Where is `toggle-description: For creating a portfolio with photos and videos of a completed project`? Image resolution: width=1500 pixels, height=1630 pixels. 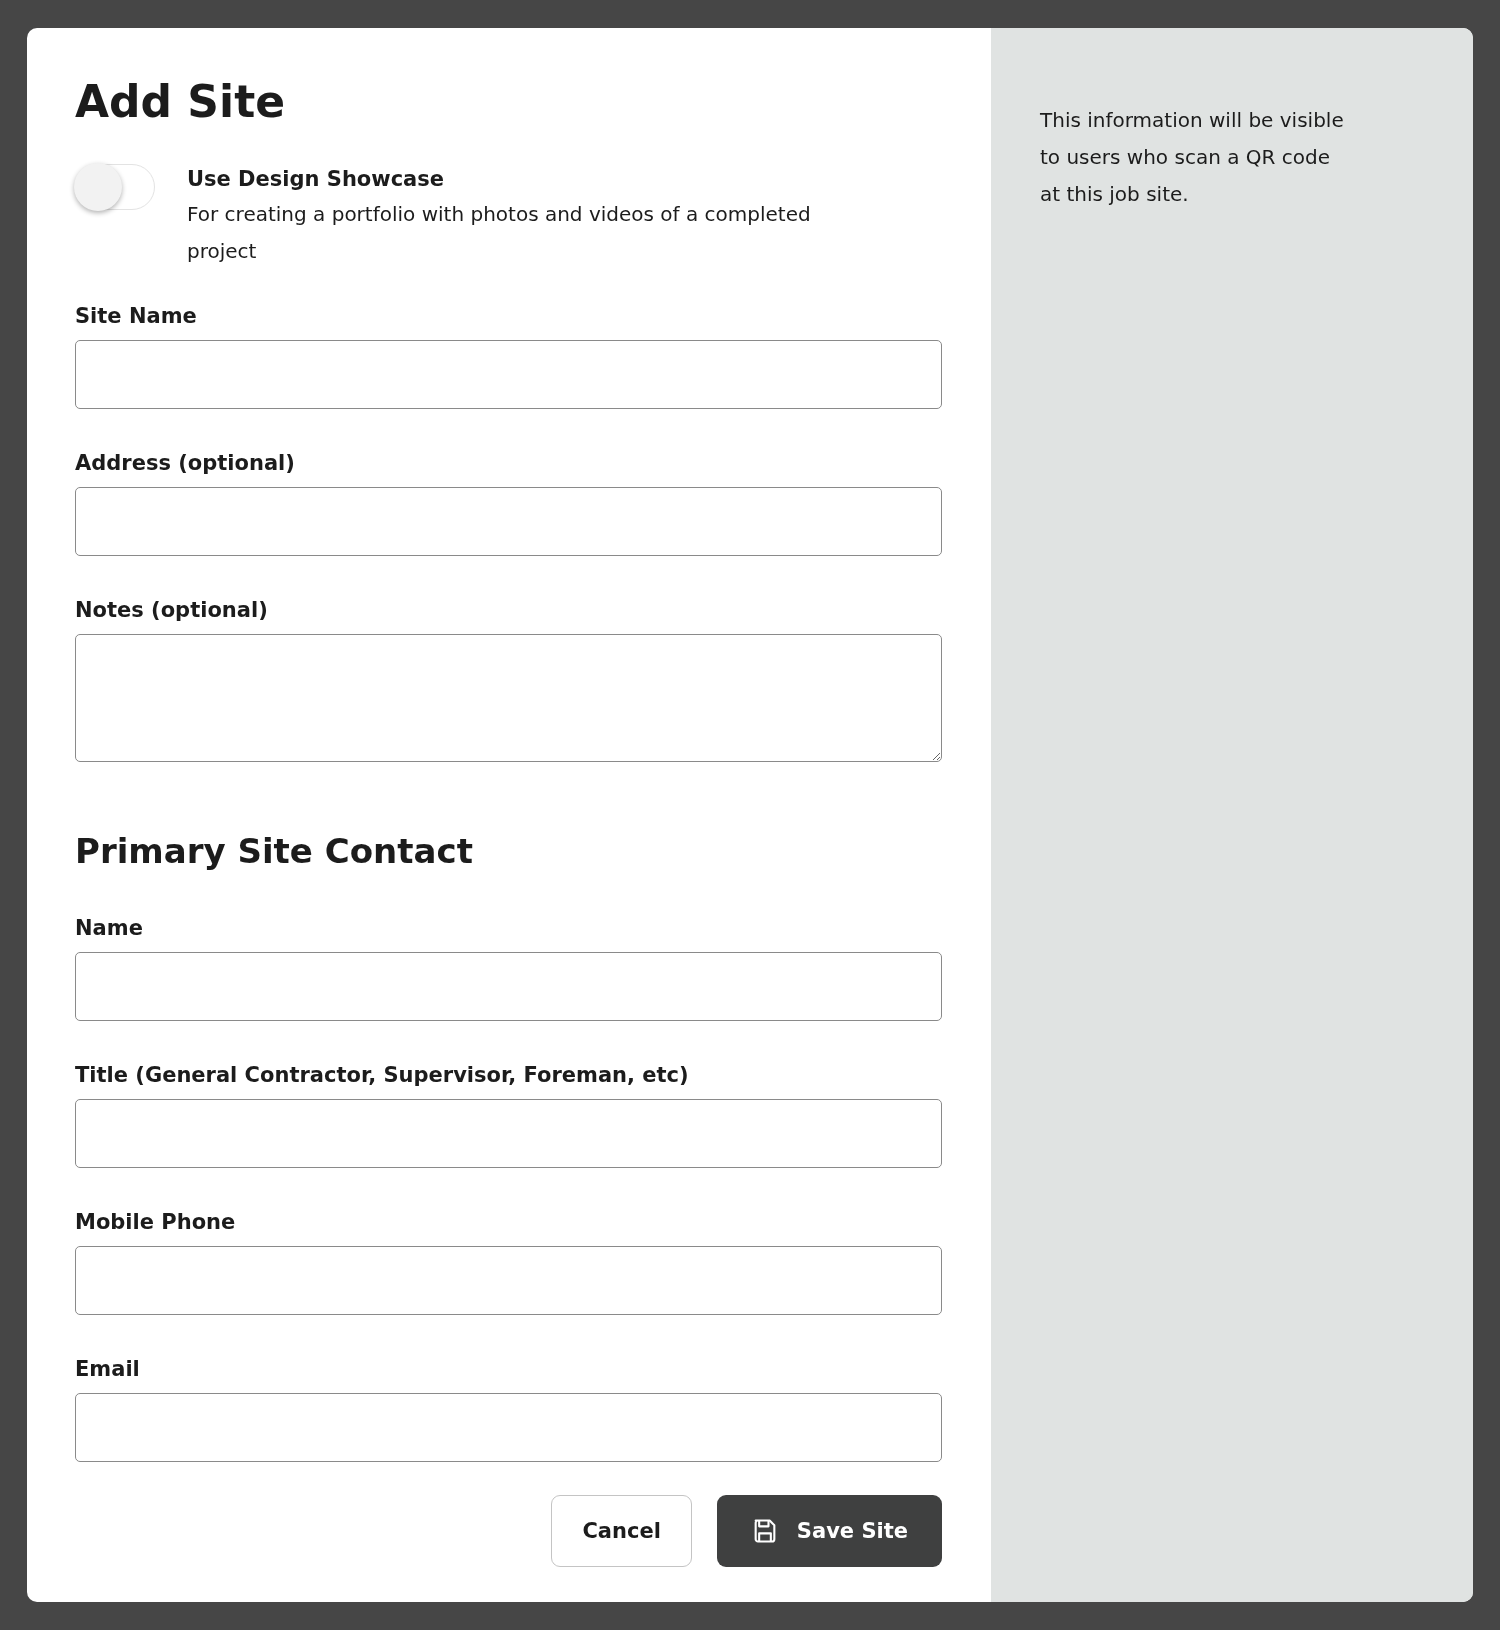
toggle-description: For creating a portfolio with photos and videos of a completed project is located at coordinates (499, 233).